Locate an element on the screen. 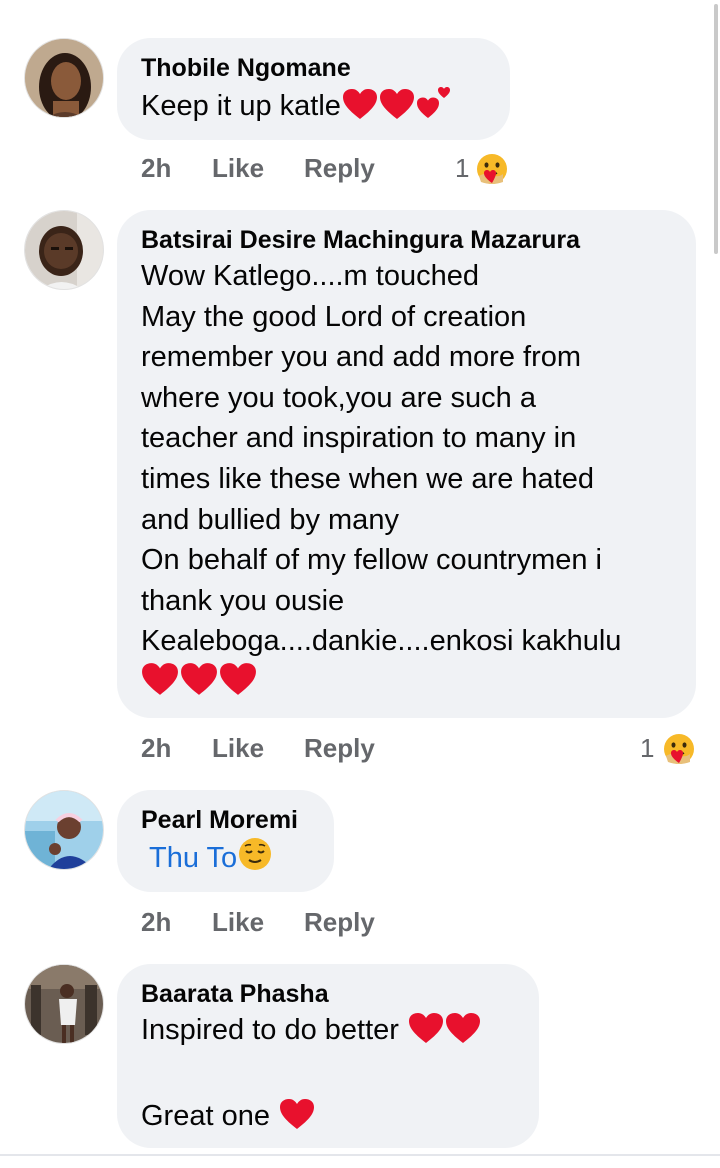 Image resolution: width=720 pixels, height=1168 pixels. comment-bubble: Pearl Moremi Thu To is located at coordinates (225, 841).